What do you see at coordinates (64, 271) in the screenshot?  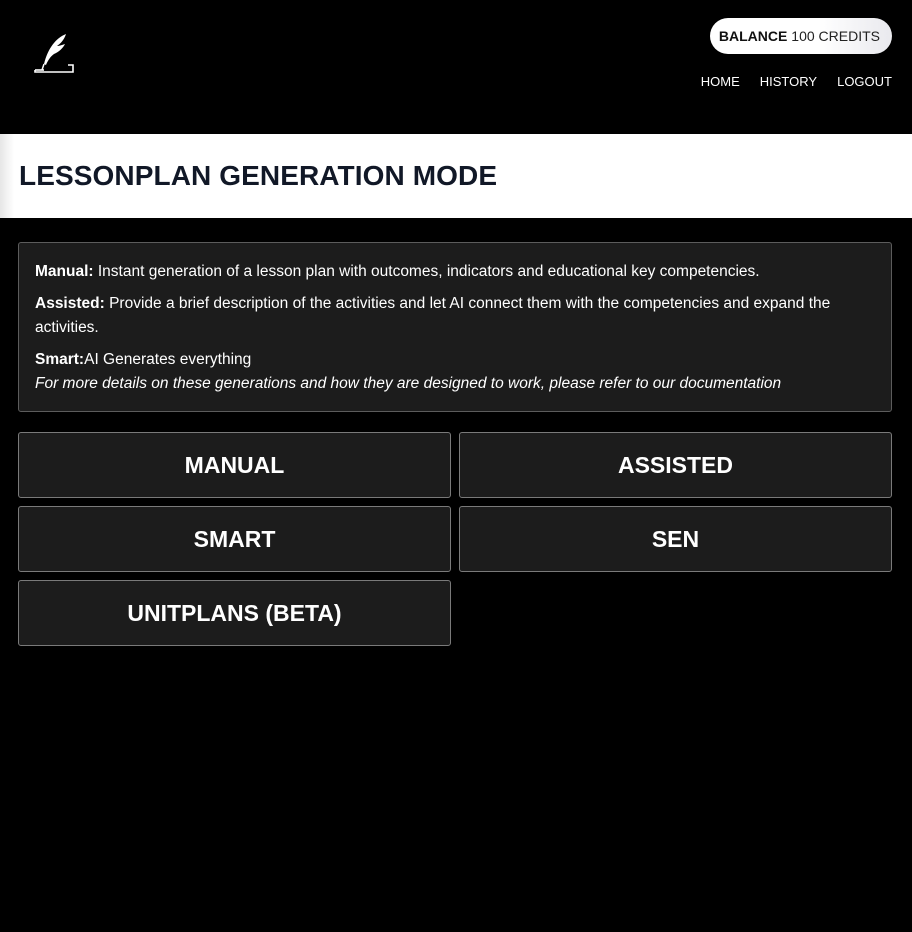 I see `manual-description-label: Manual:` at bounding box center [64, 271].